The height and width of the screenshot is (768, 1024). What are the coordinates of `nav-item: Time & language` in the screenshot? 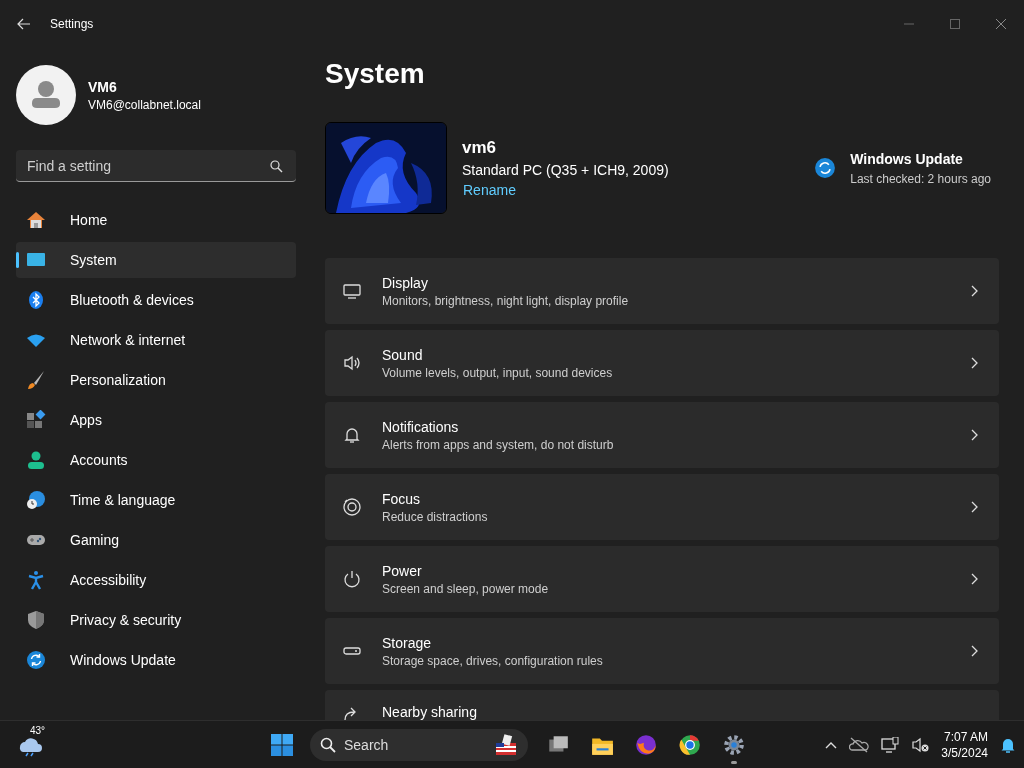 It's located at (156, 500).